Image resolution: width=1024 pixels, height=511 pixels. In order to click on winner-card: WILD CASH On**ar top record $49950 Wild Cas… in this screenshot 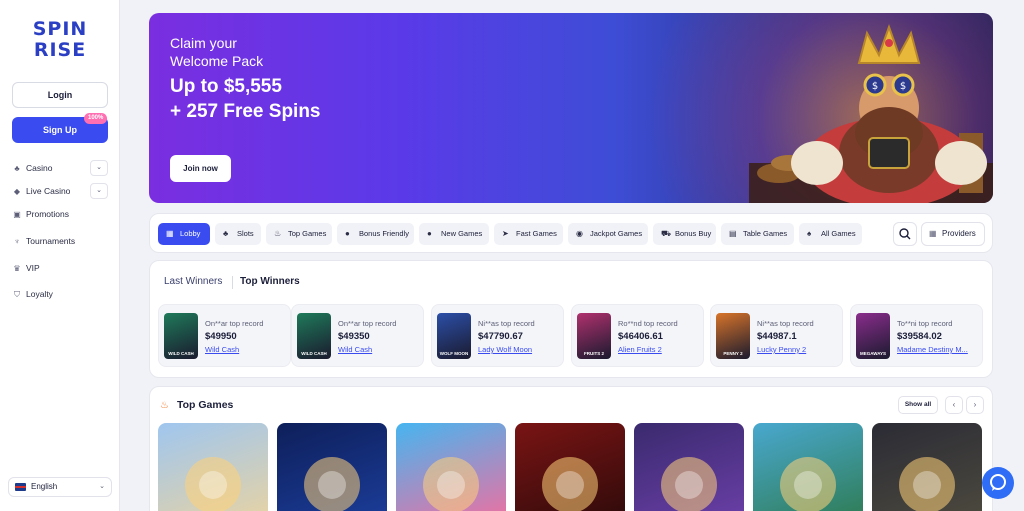, I will do `click(224, 335)`.